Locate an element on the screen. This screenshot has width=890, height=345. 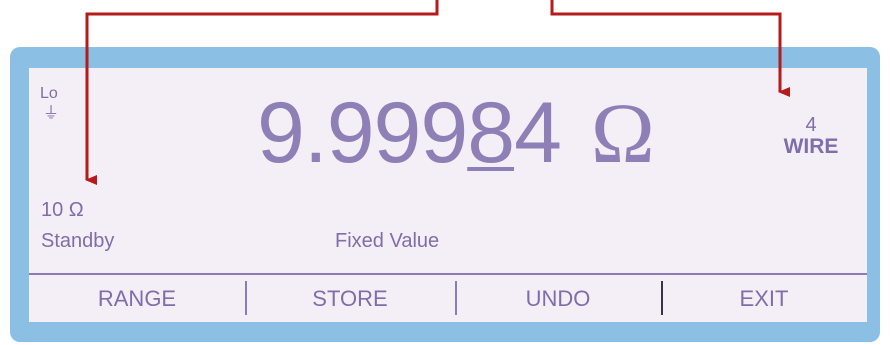
exit-softkey: EXIT is located at coordinates (764, 298).